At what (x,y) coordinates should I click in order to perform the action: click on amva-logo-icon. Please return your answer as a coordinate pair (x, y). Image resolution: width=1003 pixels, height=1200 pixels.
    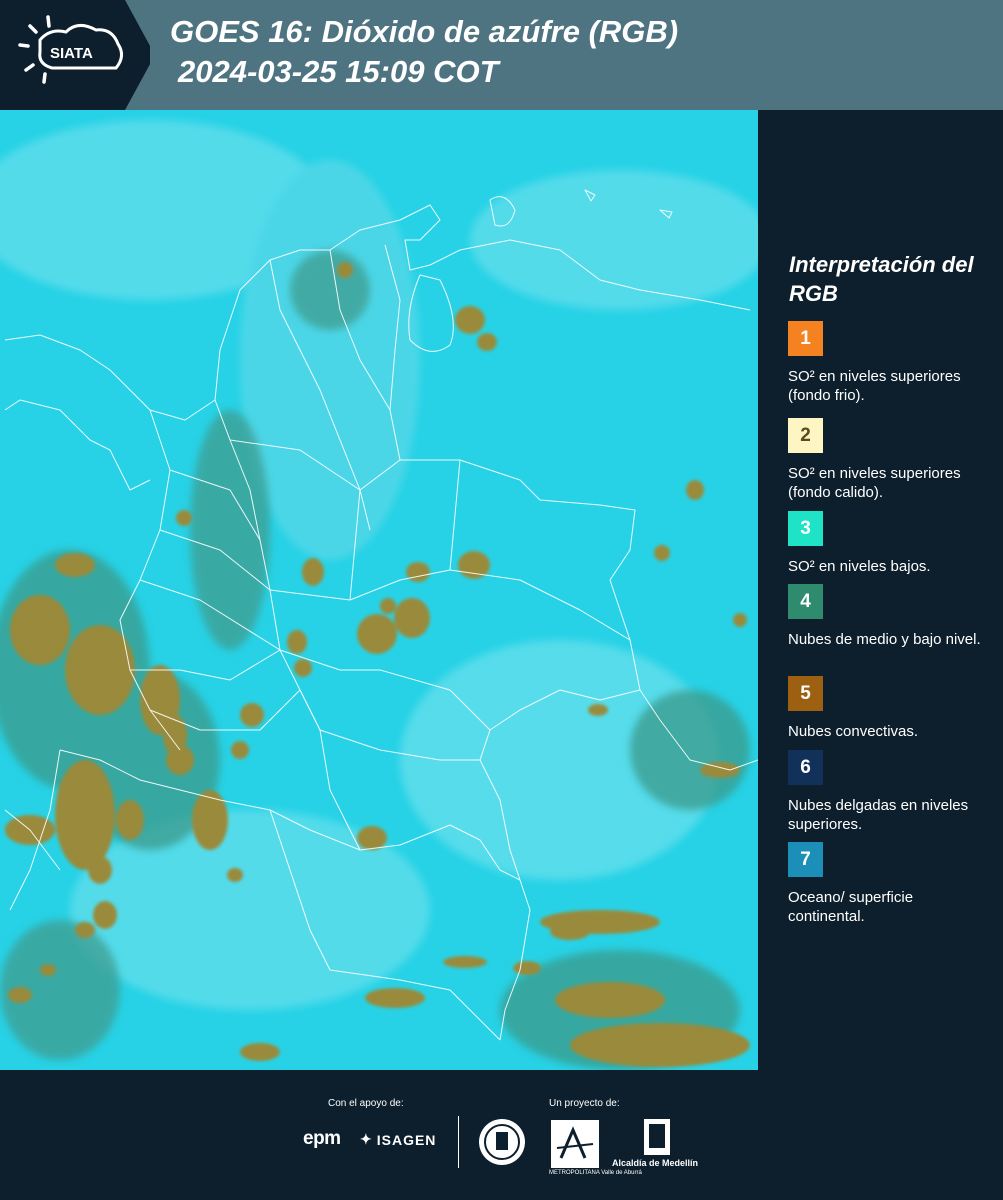
    Looking at the image, I should click on (575, 1144).